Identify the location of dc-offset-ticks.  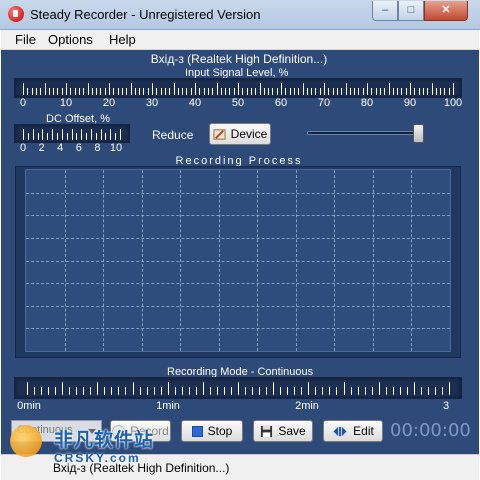
(72, 134).